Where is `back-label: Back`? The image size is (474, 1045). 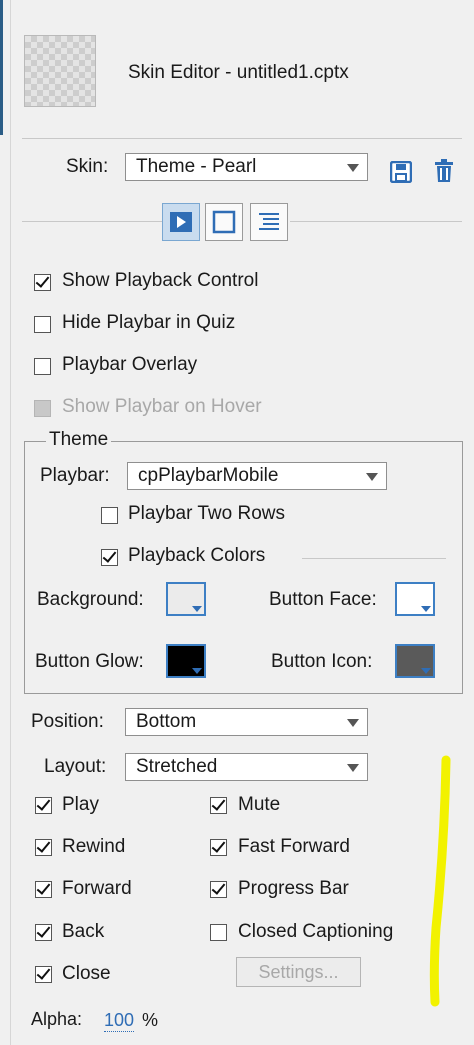
back-label: Back is located at coordinates (83, 931).